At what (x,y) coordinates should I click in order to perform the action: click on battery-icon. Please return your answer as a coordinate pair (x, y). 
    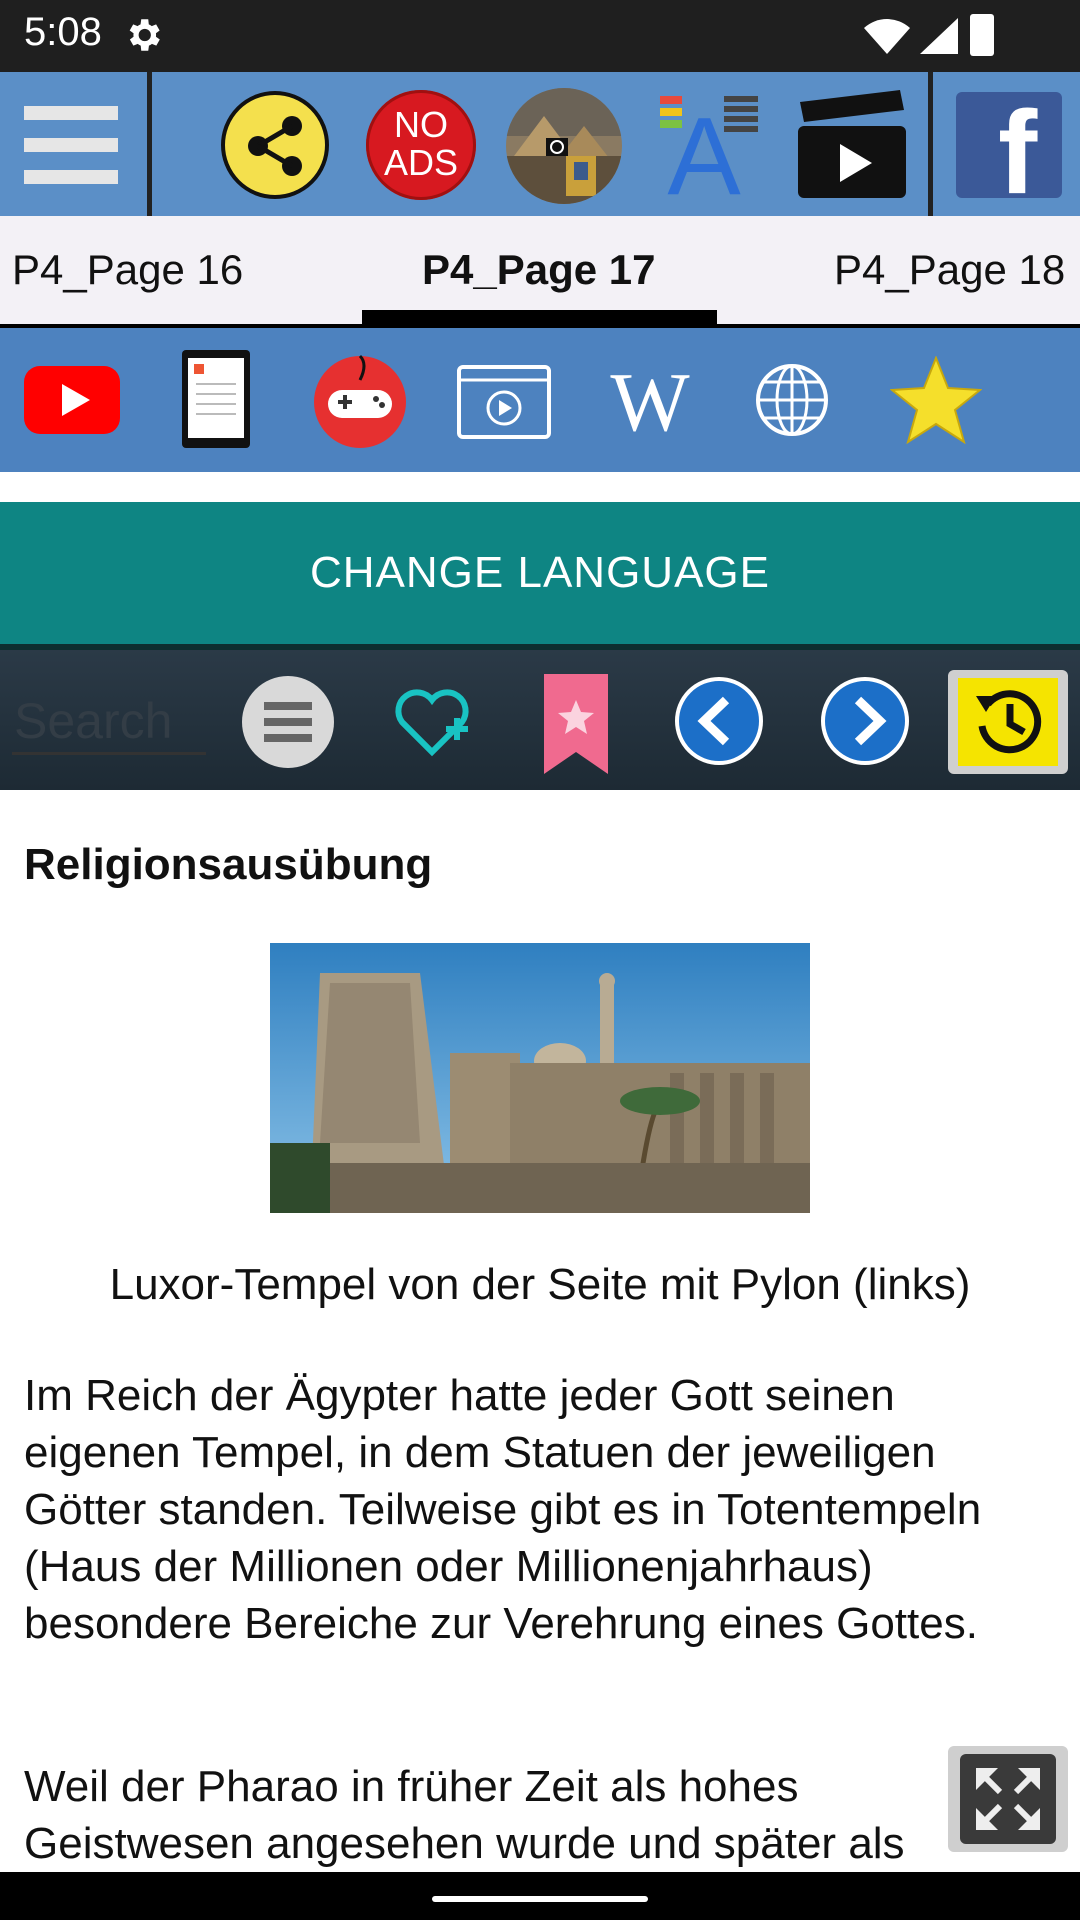
    Looking at the image, I should click on (982, 35).